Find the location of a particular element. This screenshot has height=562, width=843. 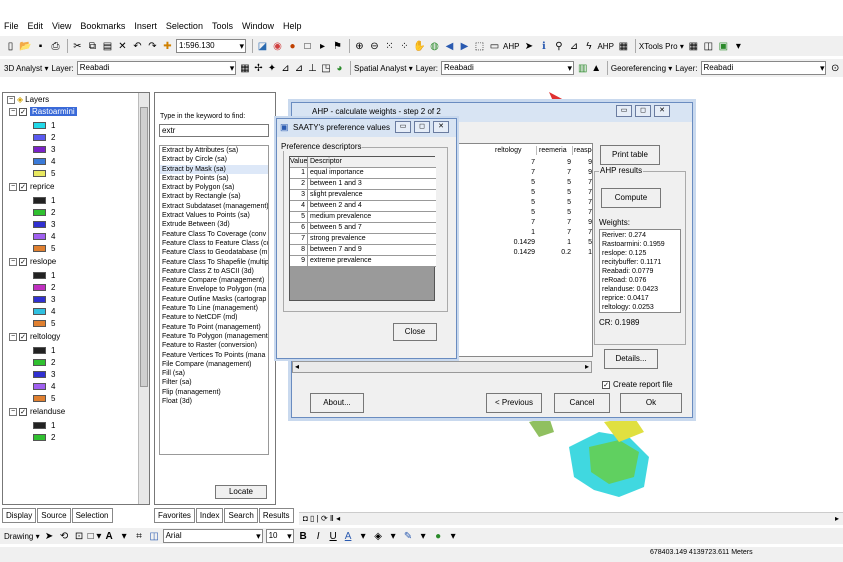

paste-icon: ▤ is located at coordinates (107, 46).